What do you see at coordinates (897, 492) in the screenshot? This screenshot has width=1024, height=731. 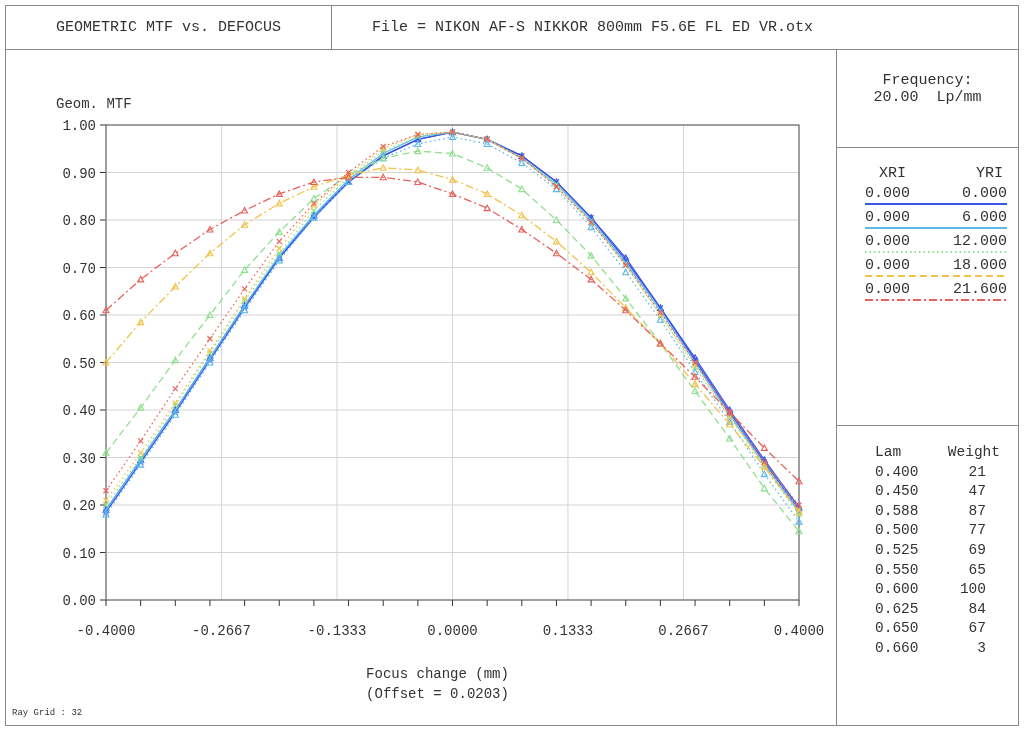 I see `table-cell-text: 0.450` at bounding box center [897, 492].